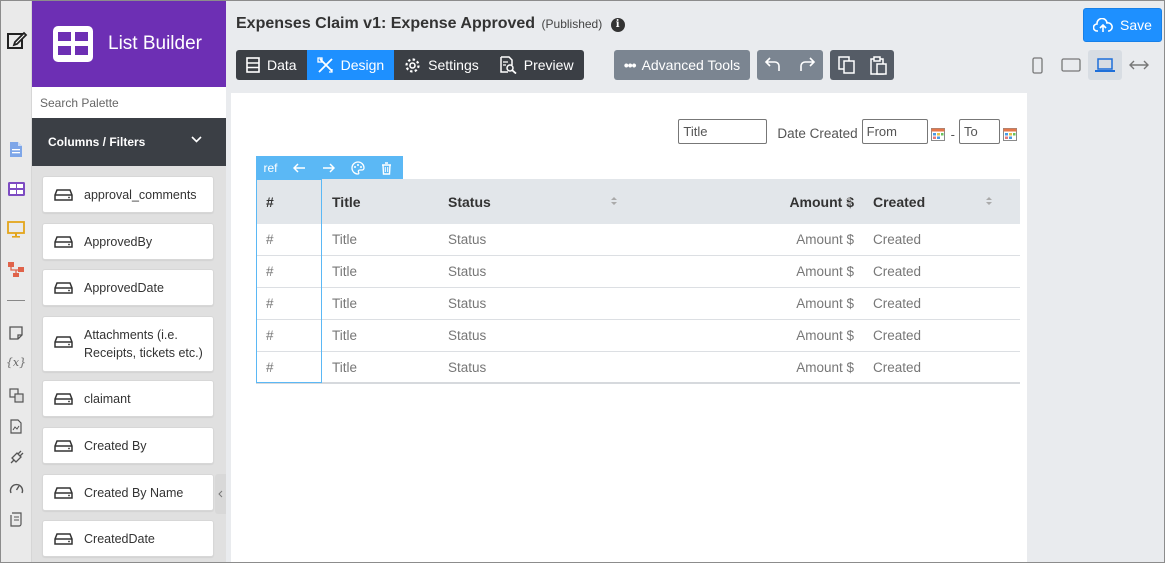 The image size is (1165, 563). What do you see at coordinates (128, 445) in the screenshot?
I see `palette-item: Created By` at bounding box center [128, 445].